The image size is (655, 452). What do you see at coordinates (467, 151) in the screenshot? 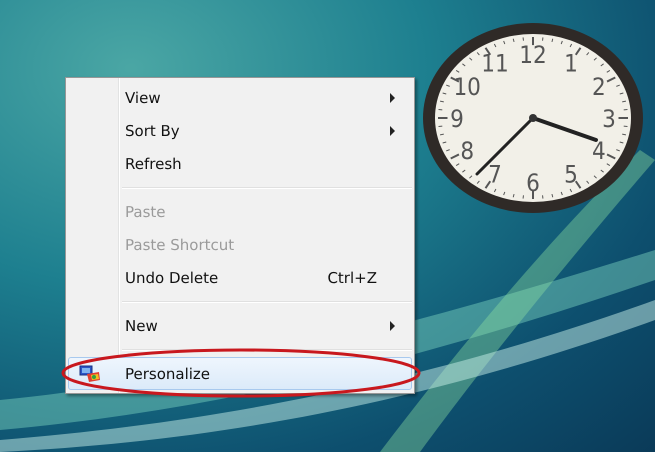
I see `clock-numeral: 8` at bounding box center [467, 151].